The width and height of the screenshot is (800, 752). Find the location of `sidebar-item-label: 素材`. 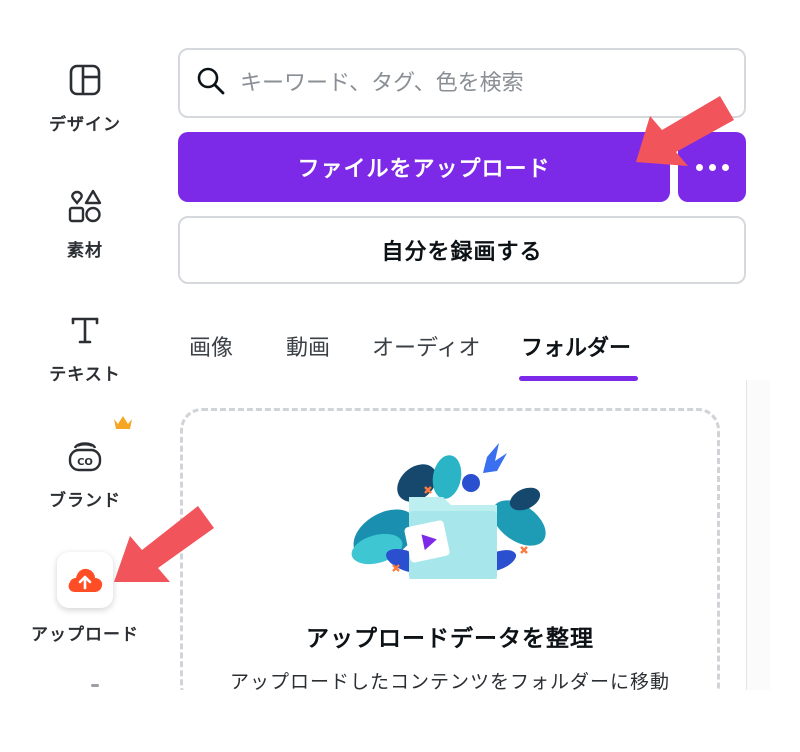

sidebar-item-label: 素材 is located at coordinates (85, 251).